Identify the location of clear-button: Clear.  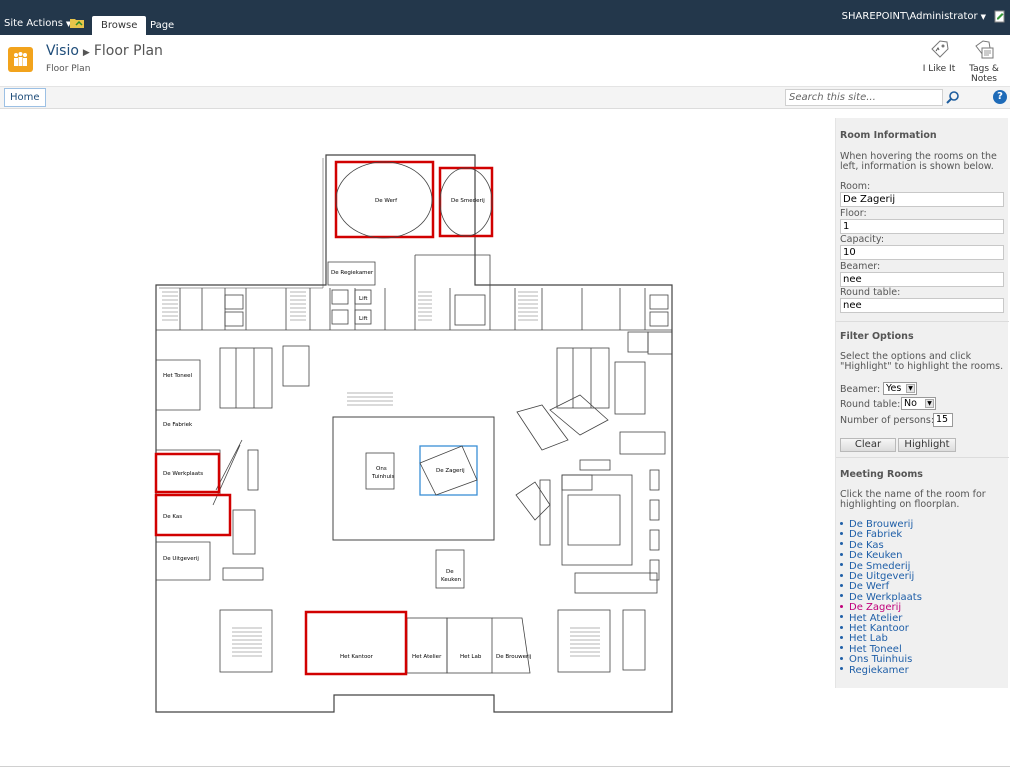
(868, 445).